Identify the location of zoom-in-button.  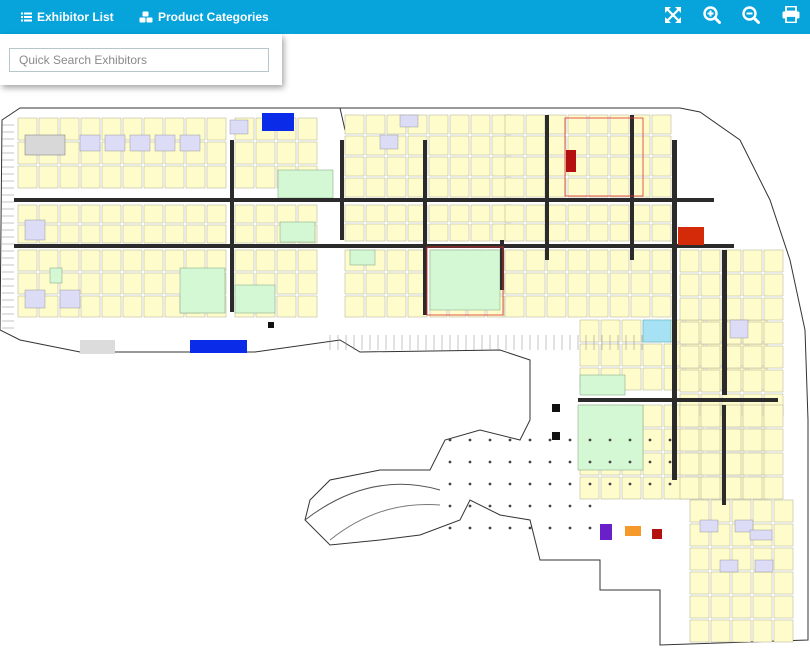
(712, 16).